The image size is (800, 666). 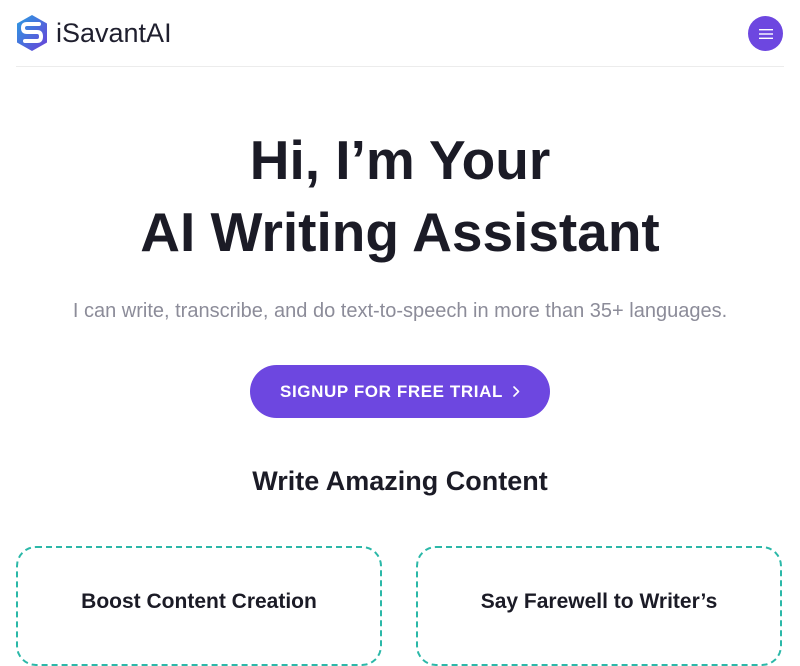 I want to click on menu-button, so click(x=765, y=33).